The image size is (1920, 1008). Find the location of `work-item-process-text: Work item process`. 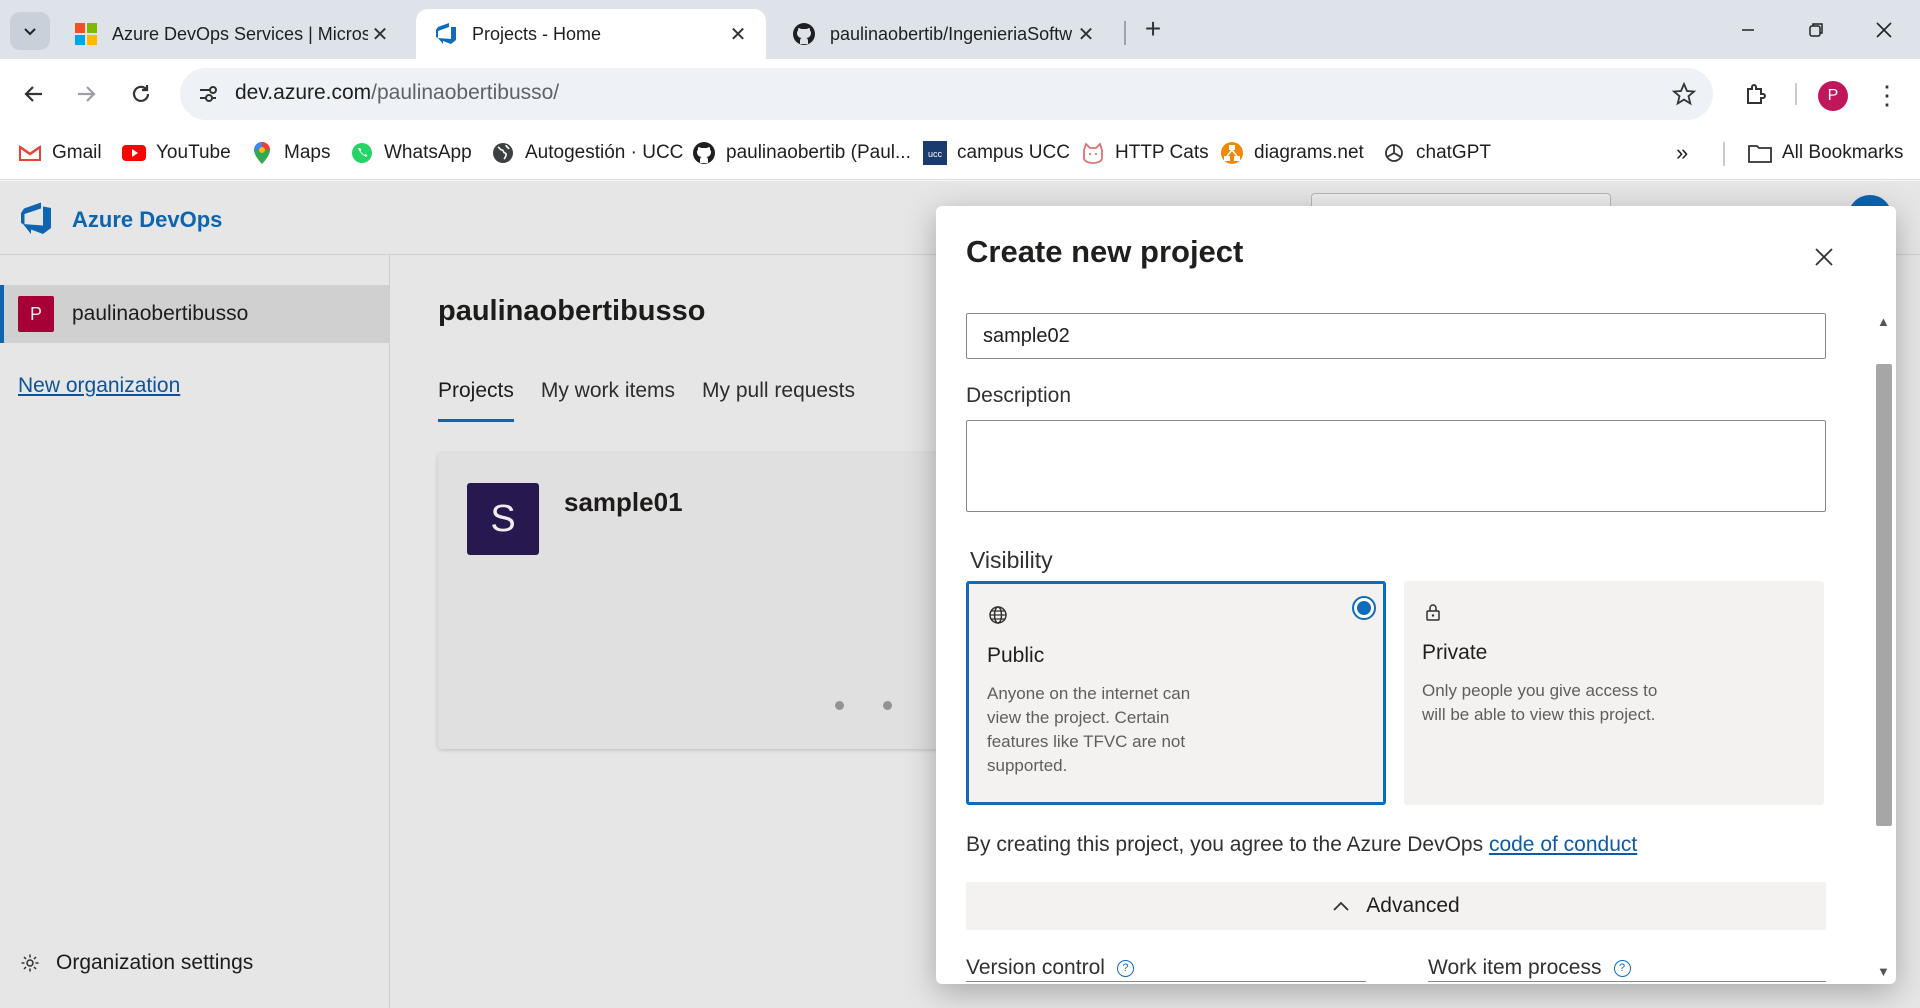

work-item-process-text: Work item process is located at coordinates (1515, 967).